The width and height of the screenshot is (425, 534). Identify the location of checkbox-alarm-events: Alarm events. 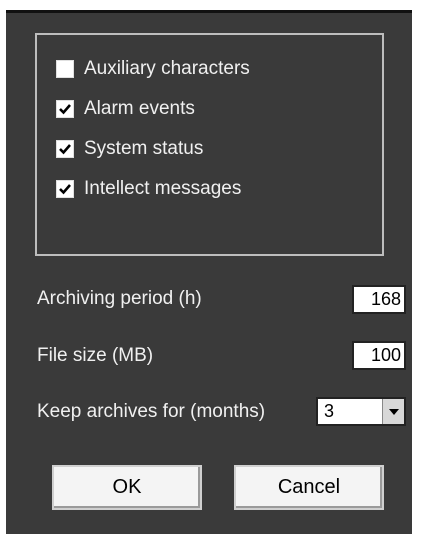
(125, 109).